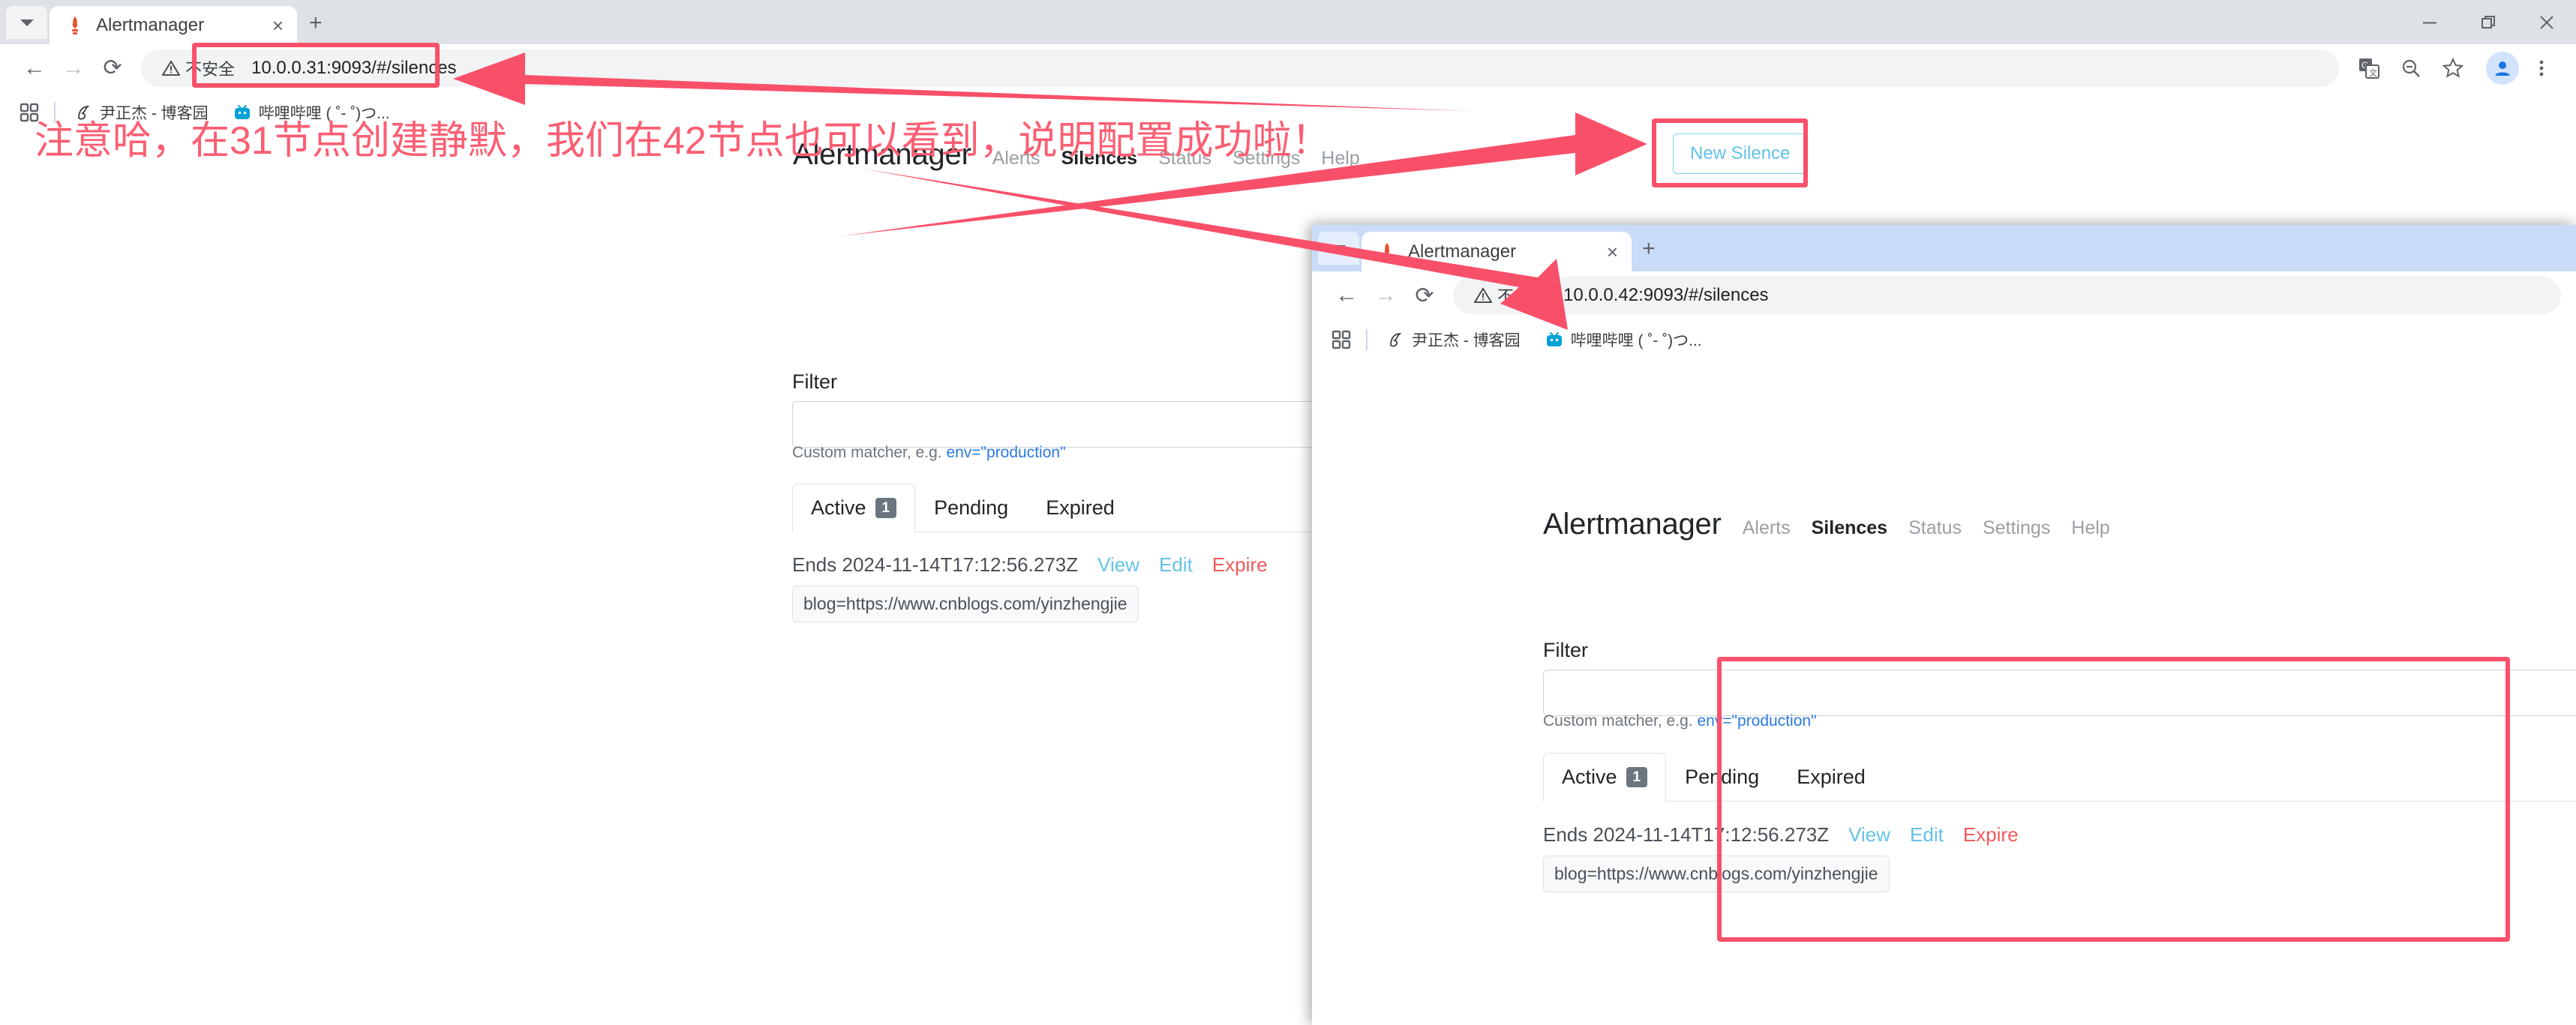  Describe the element at coordinates (2452, 68) in the screenshot. I see `bookmark-star-icon` at that location.